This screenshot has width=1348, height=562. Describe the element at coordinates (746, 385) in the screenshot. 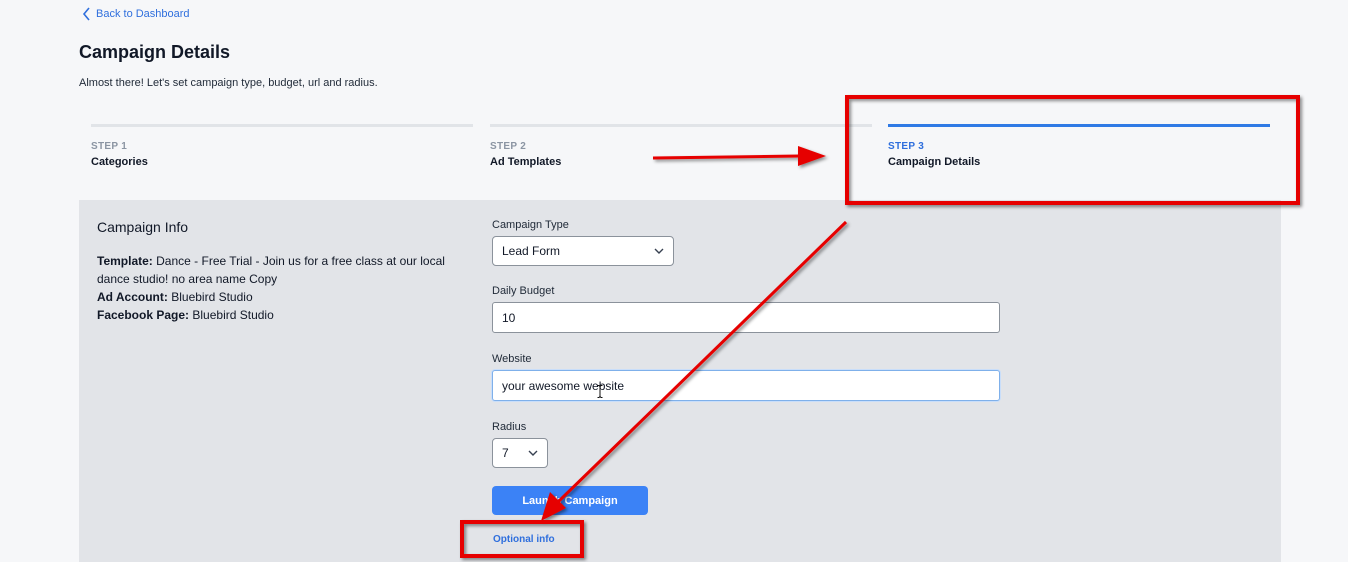

I see `website-input` at that location.